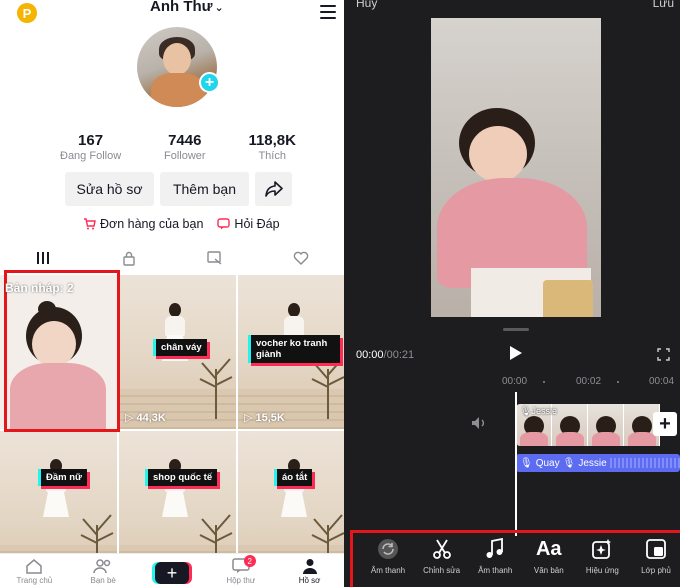 This screenshot has height=587, width=680. I want to click on profile-icon, so click(309, 566).